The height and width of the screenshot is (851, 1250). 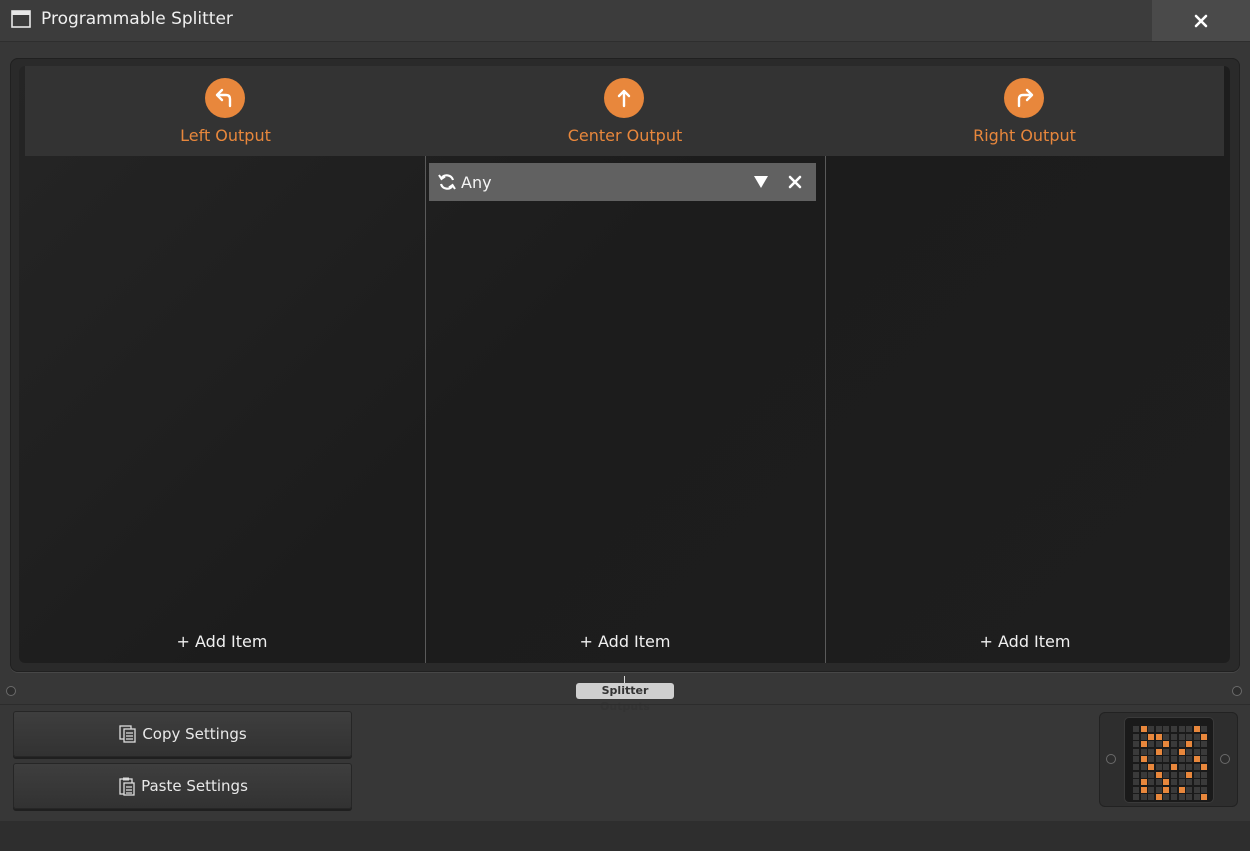 What do you see at coordinates (447, 182) in the screenshot?
I see `cycle-arrows-icon` at bounding box center [447, 182].